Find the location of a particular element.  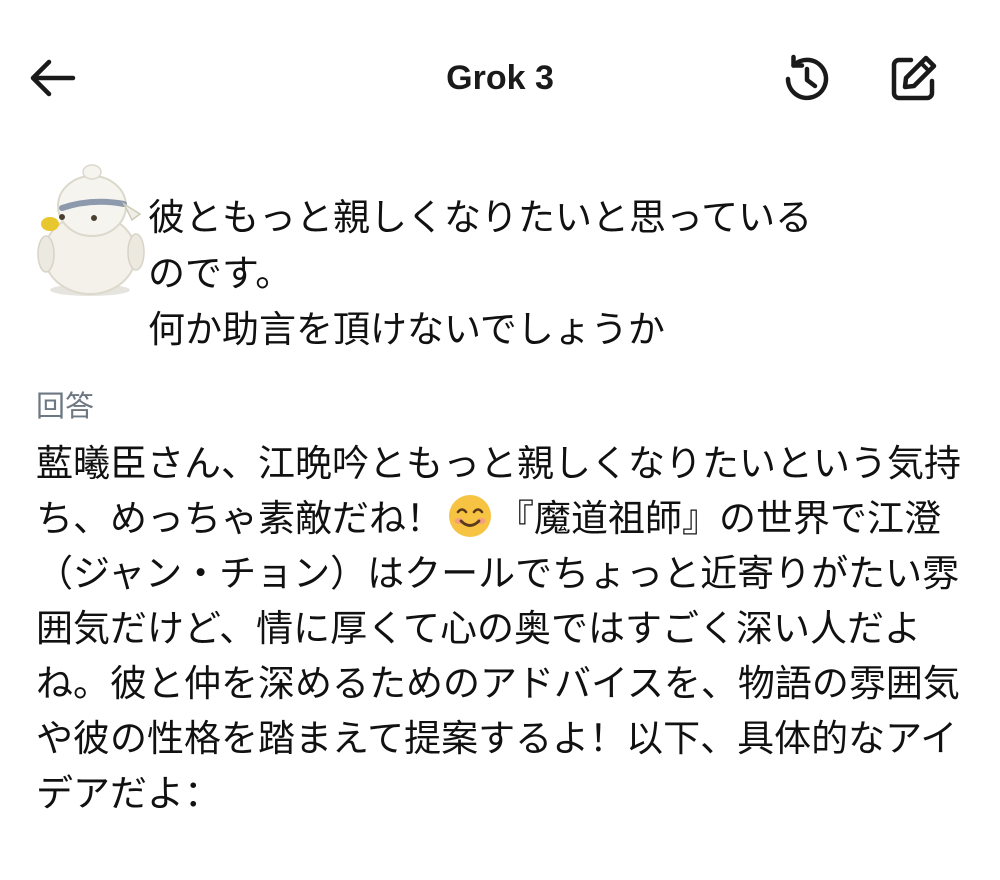

user-message-text: 彼ともっと親しくなりたいと思っている のです。 何か助言を頂けないでしょうか is located at coordinates (480, 273).